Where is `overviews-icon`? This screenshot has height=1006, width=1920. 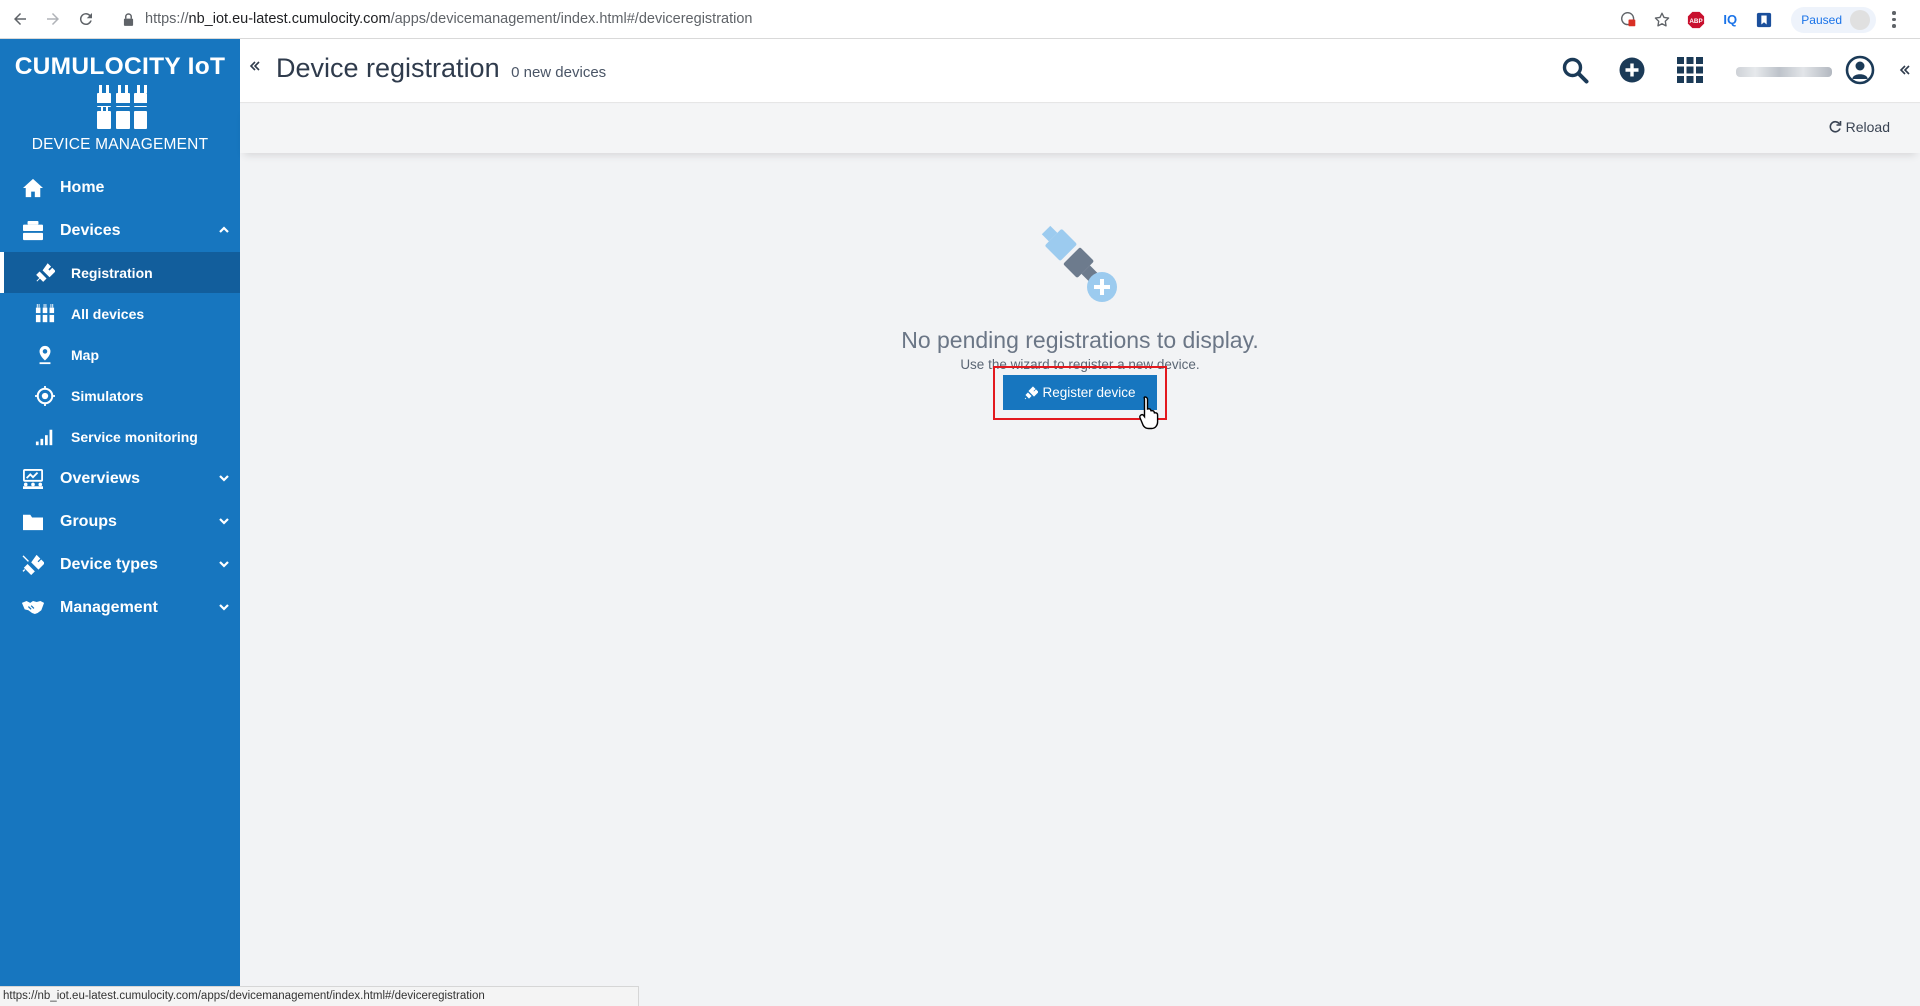 overviews-icon is located at coordinates (33, 479).